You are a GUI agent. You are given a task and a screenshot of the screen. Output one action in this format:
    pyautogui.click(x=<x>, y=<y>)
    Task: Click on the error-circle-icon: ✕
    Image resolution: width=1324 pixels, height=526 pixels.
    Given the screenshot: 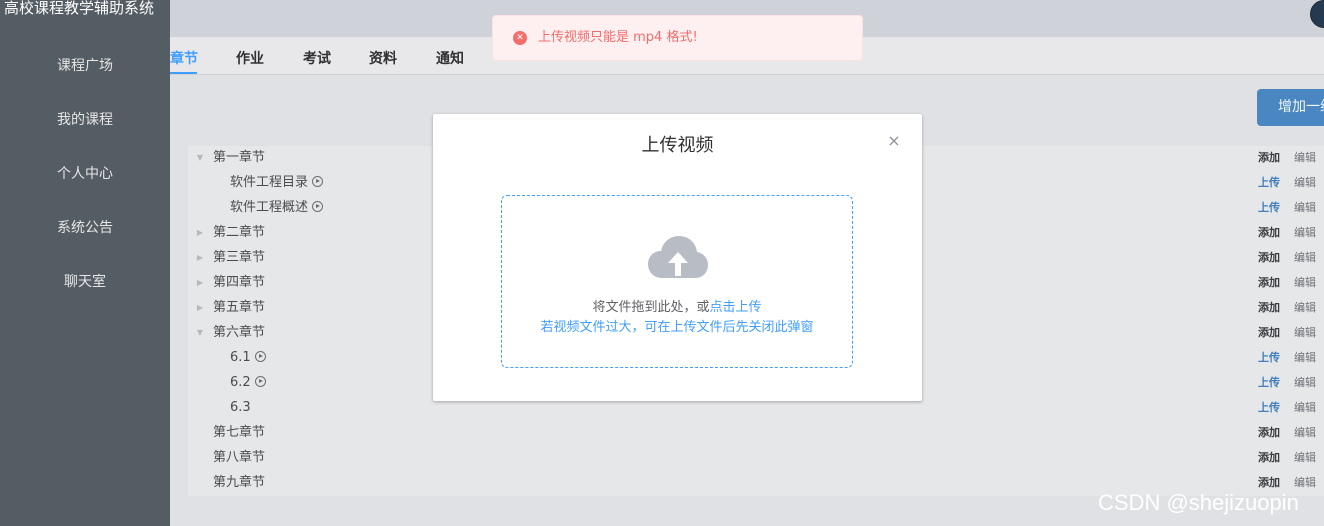 What is the action you would take?
    pyautogui.click(x=520, y=38)
    